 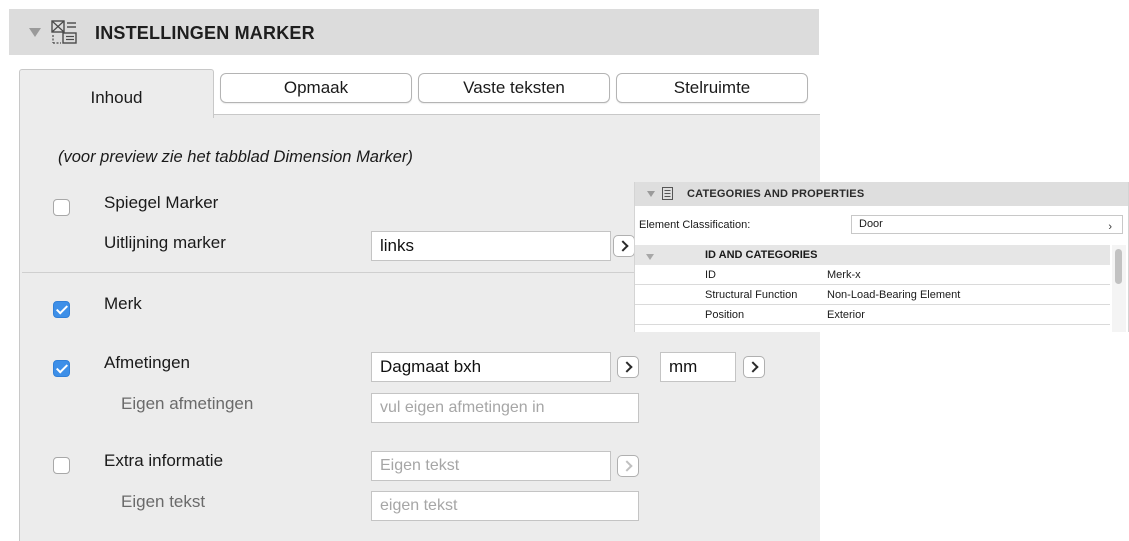 What do you see at coordinates (116, 97) in the screenshot?
I see `tab-label: Inhoud` at bounding box center [116, 97].